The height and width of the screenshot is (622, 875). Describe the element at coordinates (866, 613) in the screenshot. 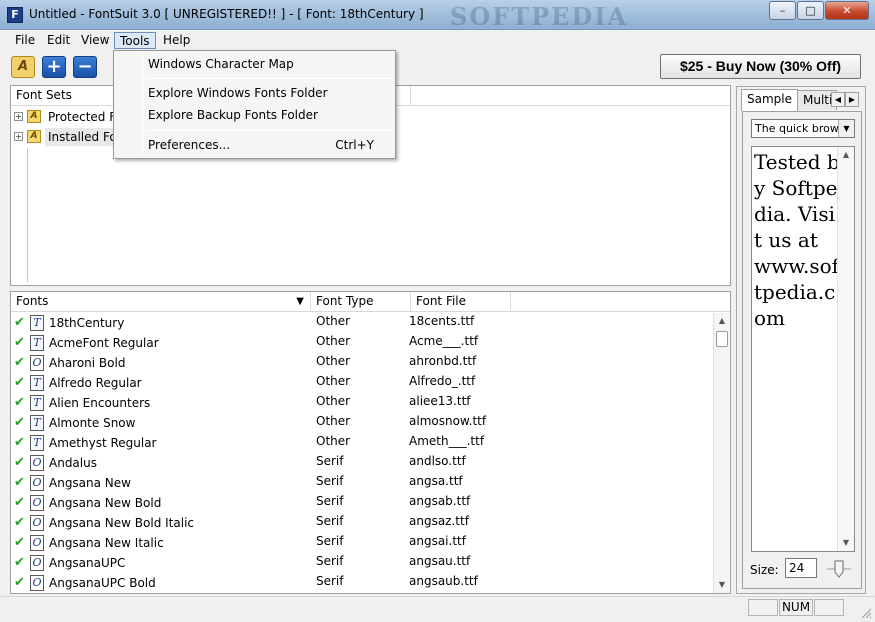

I see `resize-grip-icon` at that location.